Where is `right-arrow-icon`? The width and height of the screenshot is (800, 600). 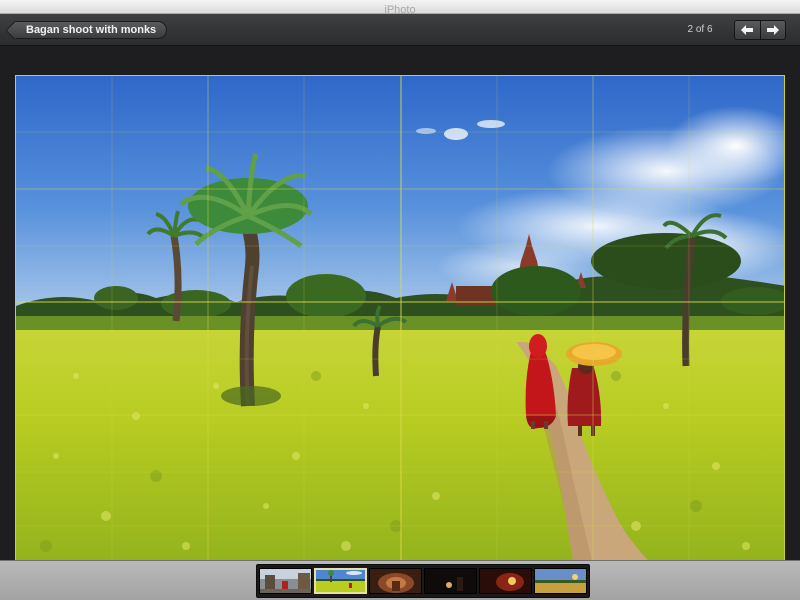
right-arrow-icon is located at coordinates (772, 30).